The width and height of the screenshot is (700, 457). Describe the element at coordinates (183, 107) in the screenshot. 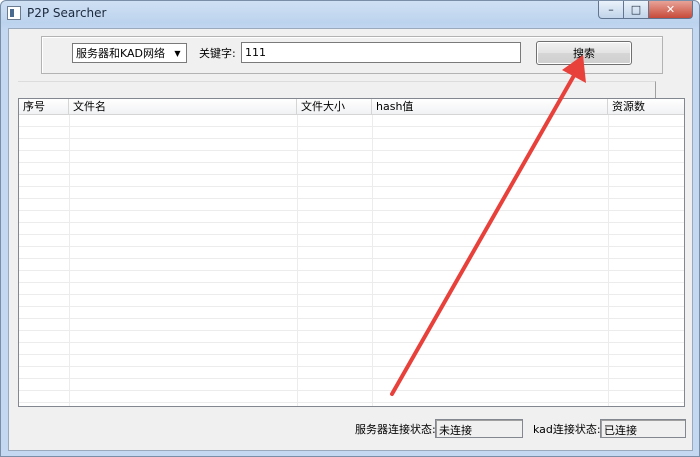

I see `column-header-filename: 文件名` at that location.